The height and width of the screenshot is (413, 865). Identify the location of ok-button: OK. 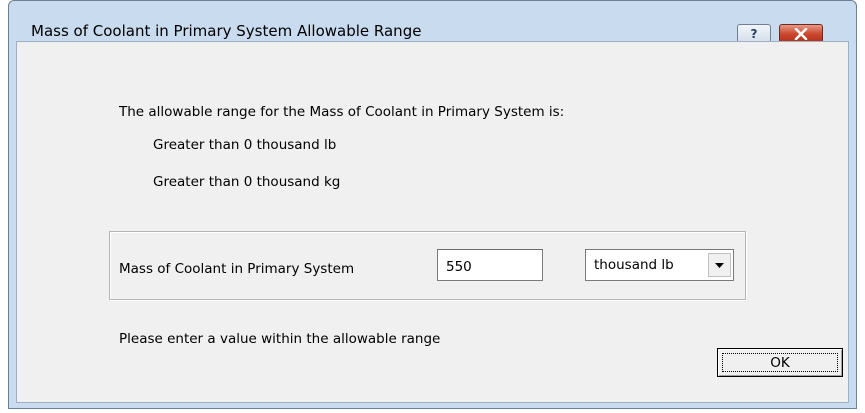
(780, 362).